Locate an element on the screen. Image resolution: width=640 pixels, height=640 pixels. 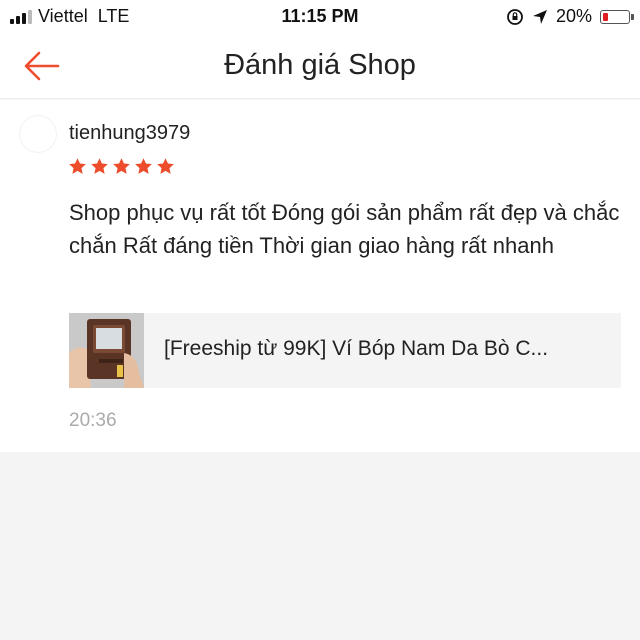
status-right: 20% is located at coordinates (570, 16).